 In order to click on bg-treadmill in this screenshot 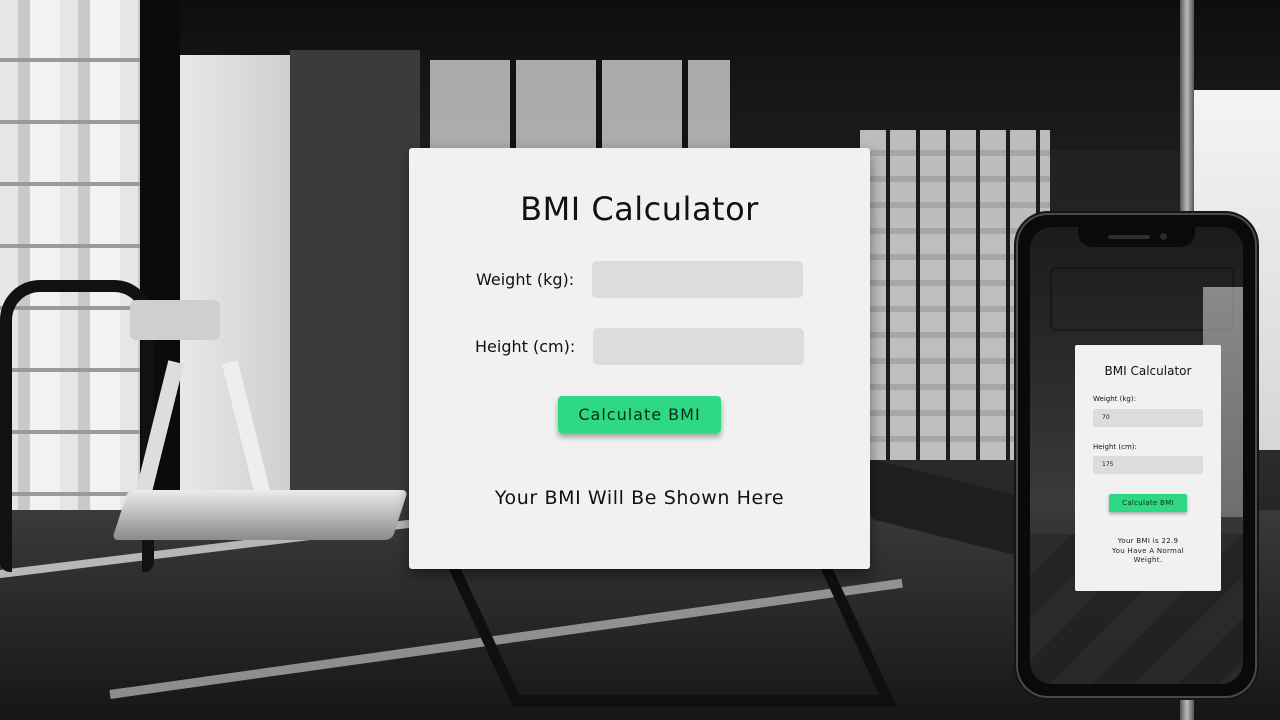, I will do `click(260, 420)`.